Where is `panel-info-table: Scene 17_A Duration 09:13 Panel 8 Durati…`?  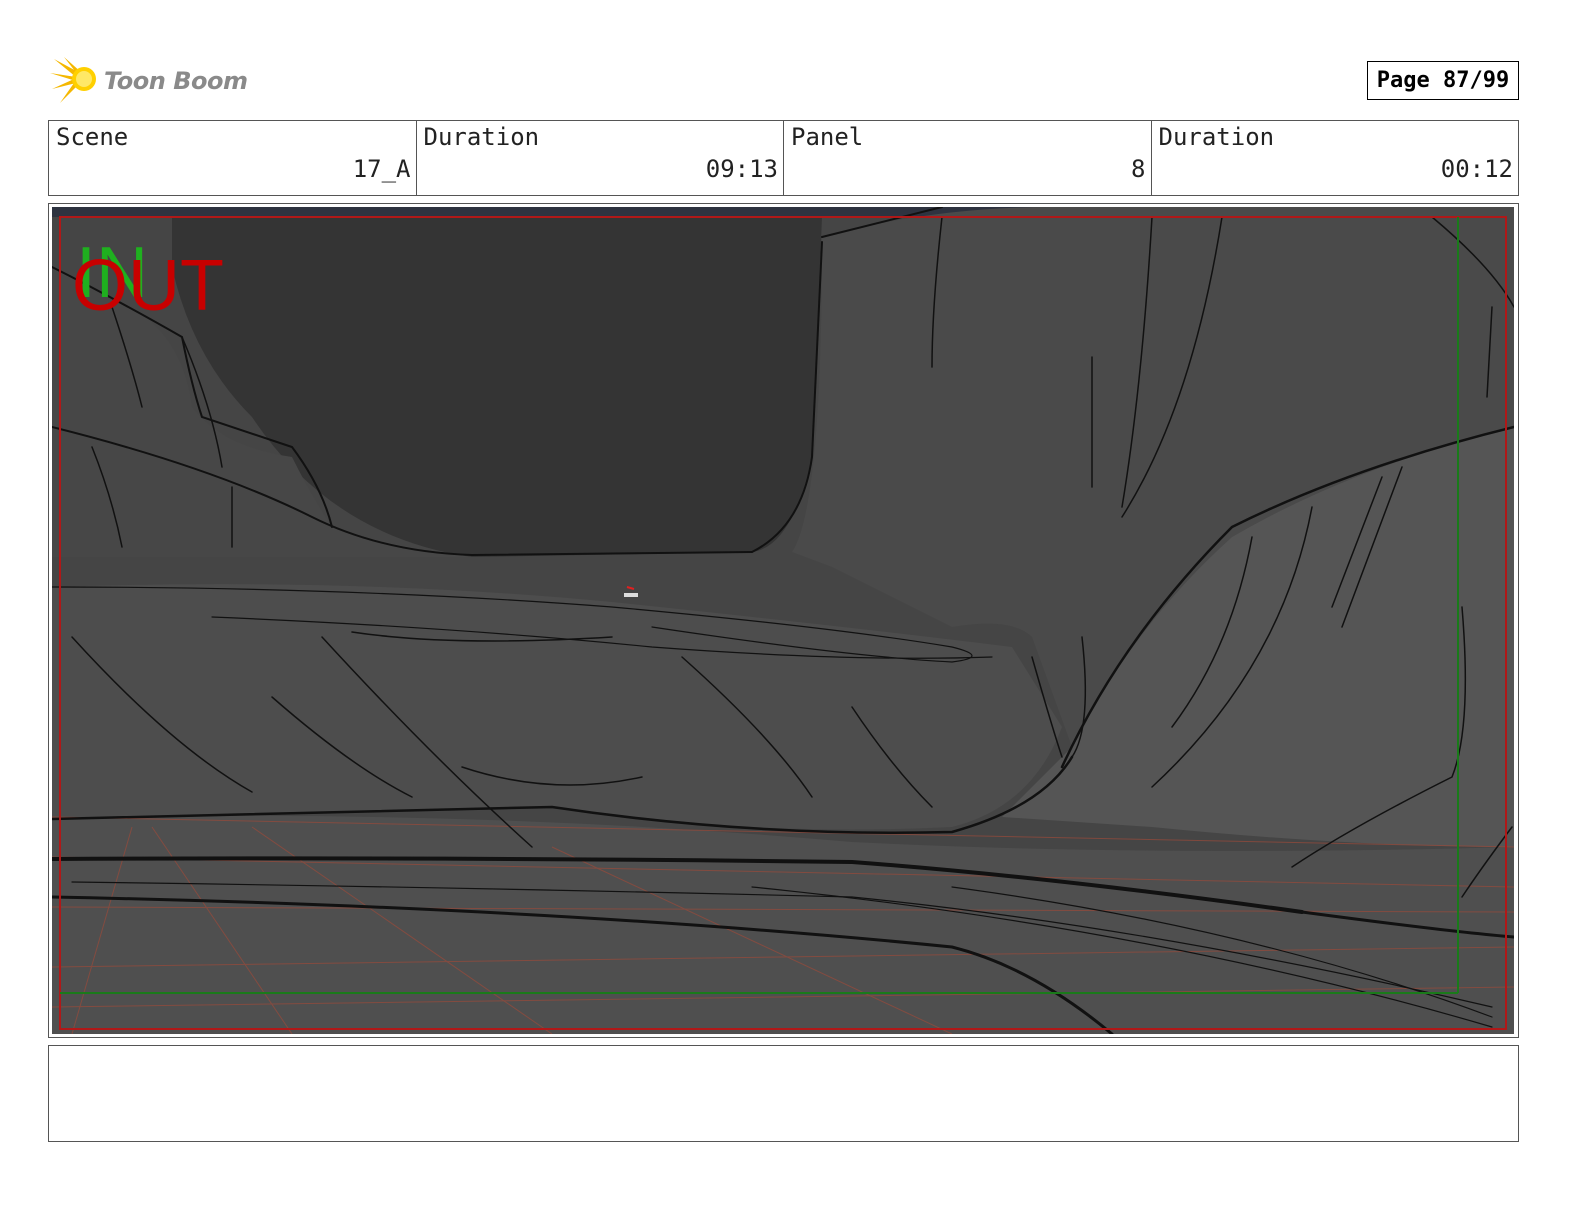
panel-info-table: Scene 17_A Duration 09:13 Panel 8 Durati… is located at coordinates (783, 158).